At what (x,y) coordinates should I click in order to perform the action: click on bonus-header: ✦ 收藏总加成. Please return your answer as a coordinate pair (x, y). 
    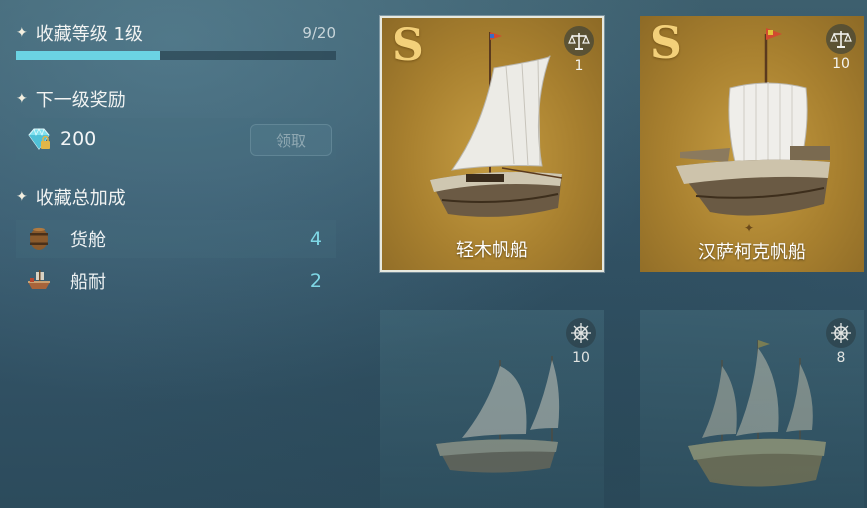
    Looking at the image, I should click on (71, 197).